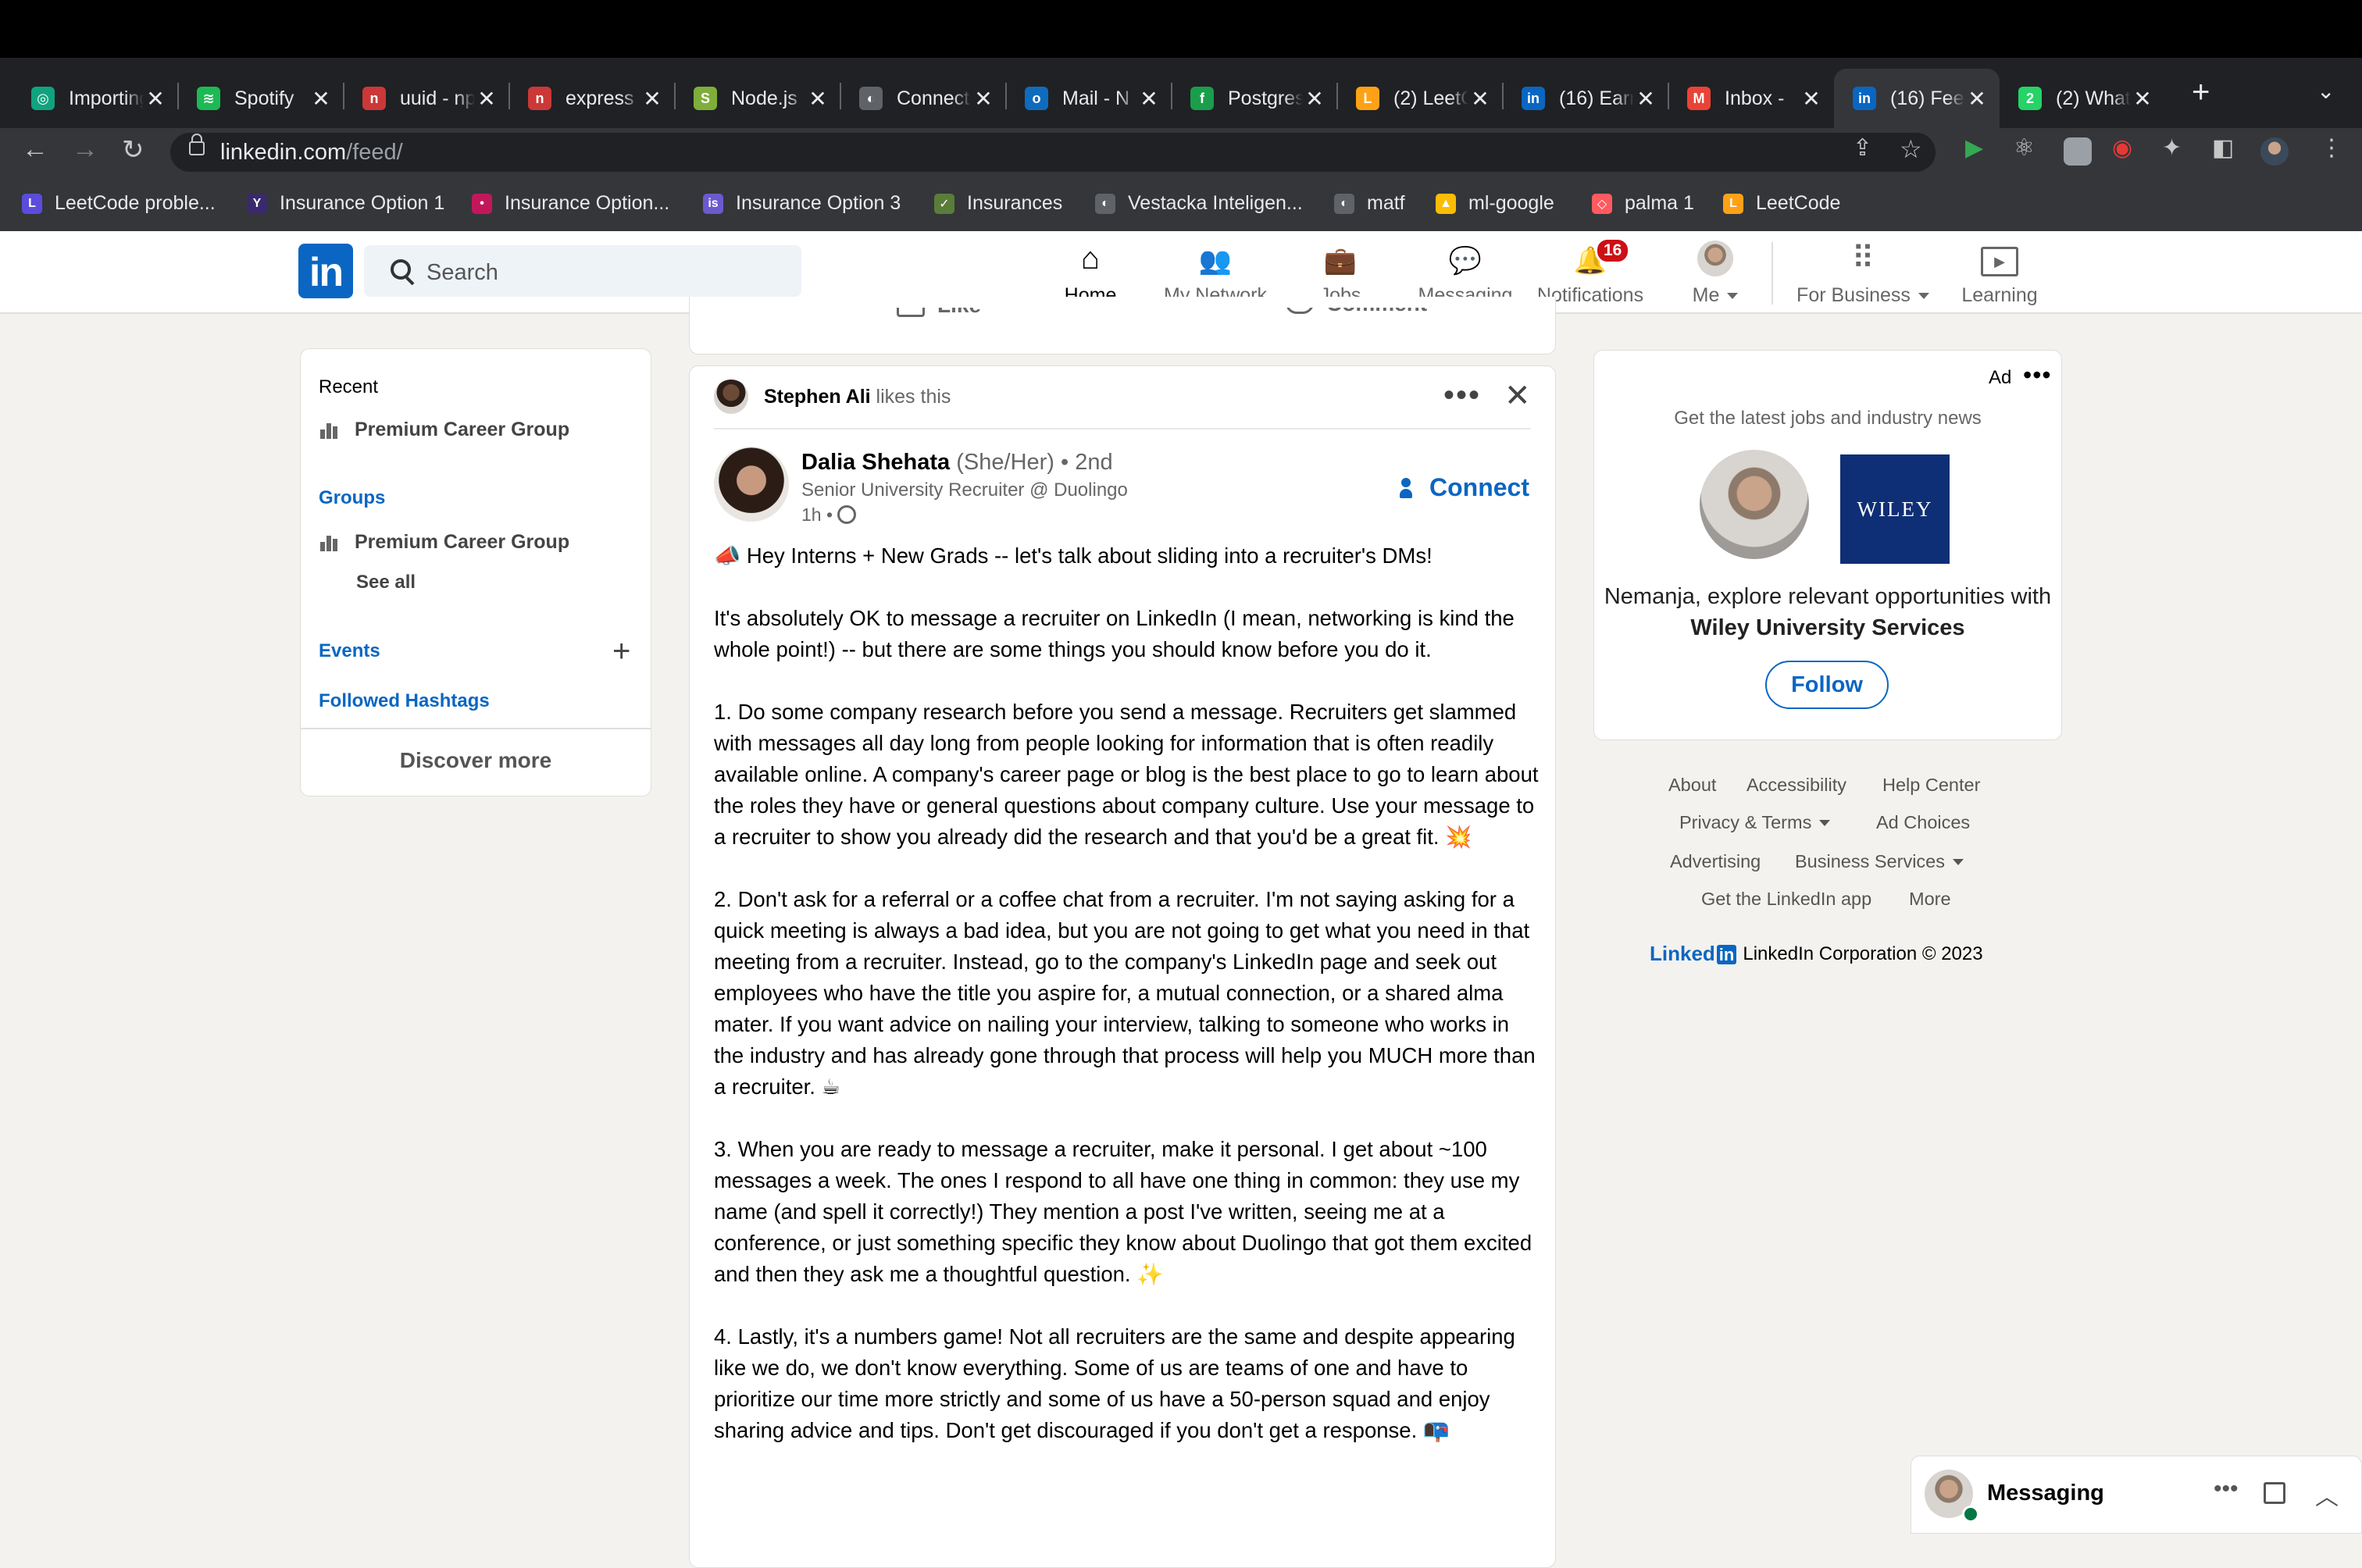 The height and width of the screenshot is (1568, 2362). What do you see at coordinates (1369, 203) in the screenshot?
I see `bookmark-item: ◐ matf` at bounding box center [1369, 203].